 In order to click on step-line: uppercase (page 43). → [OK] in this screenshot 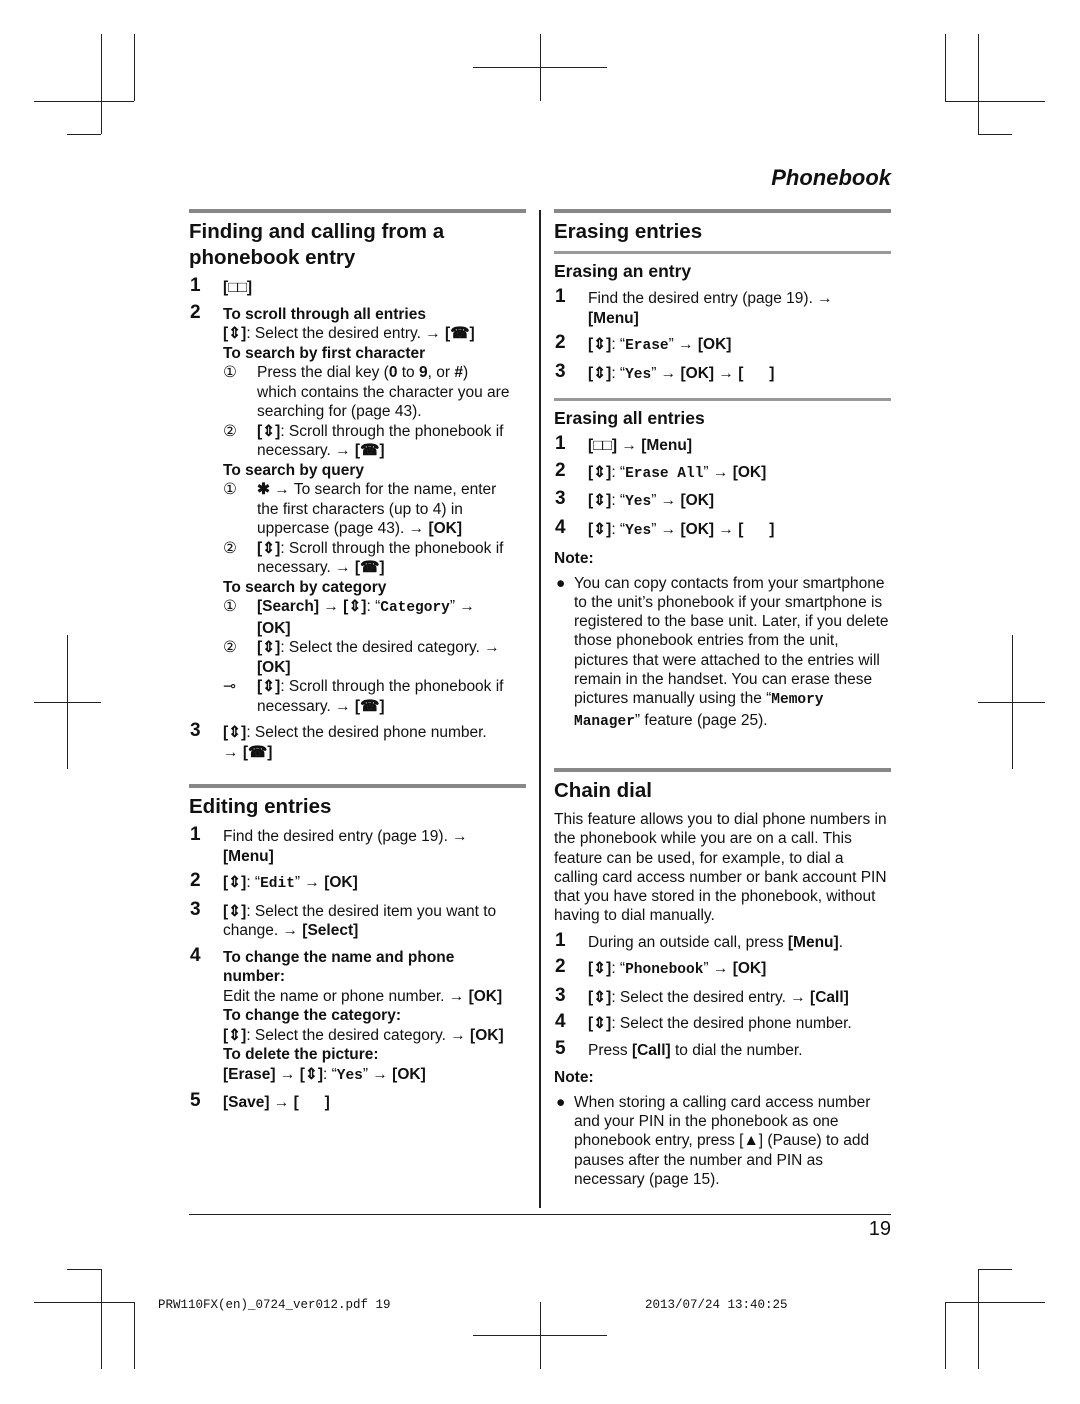, I will do `click(374, 529)`.